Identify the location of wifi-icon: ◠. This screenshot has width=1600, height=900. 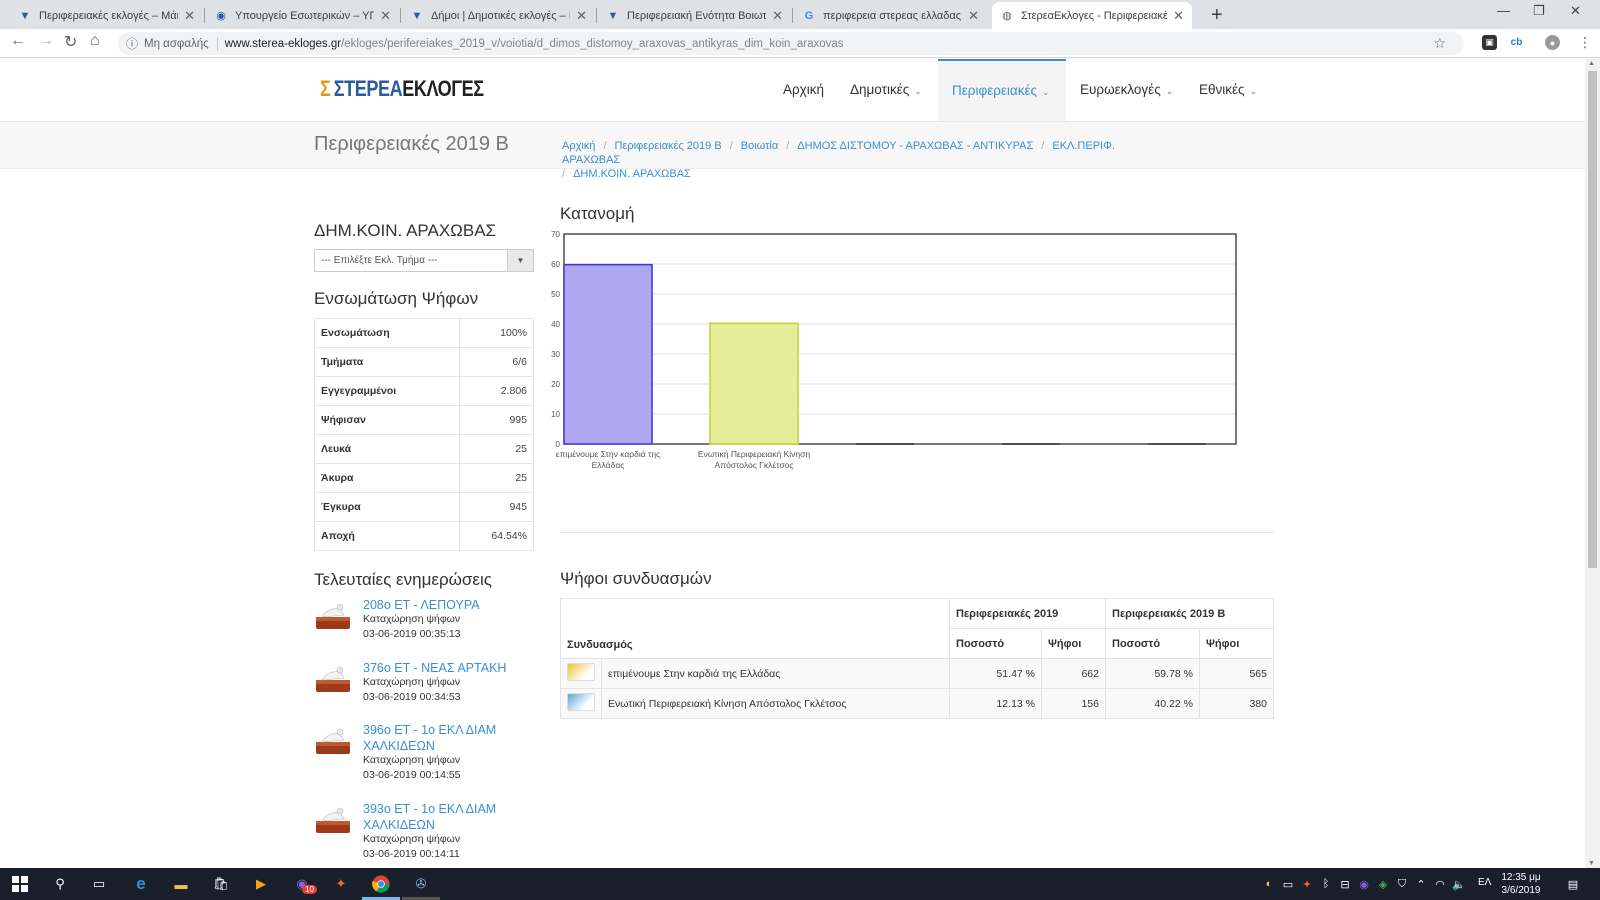
(1440, 884).